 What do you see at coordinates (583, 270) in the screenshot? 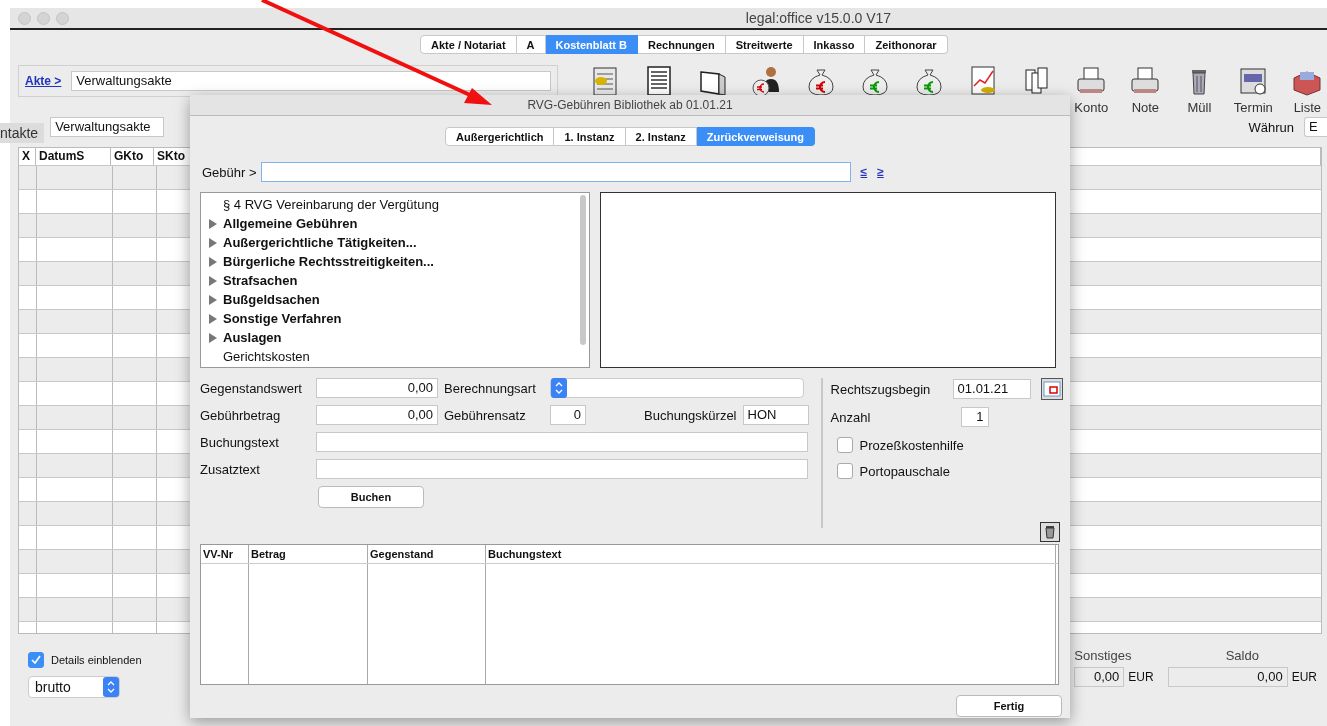
I see `scrollbar` at bounding box center [583, 270].